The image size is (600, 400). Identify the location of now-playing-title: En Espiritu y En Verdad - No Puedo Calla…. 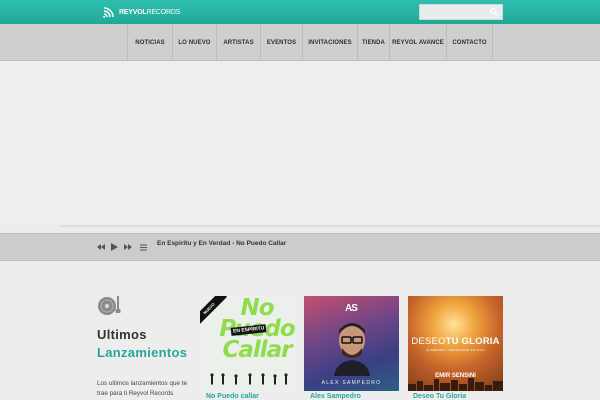
(222, 243).